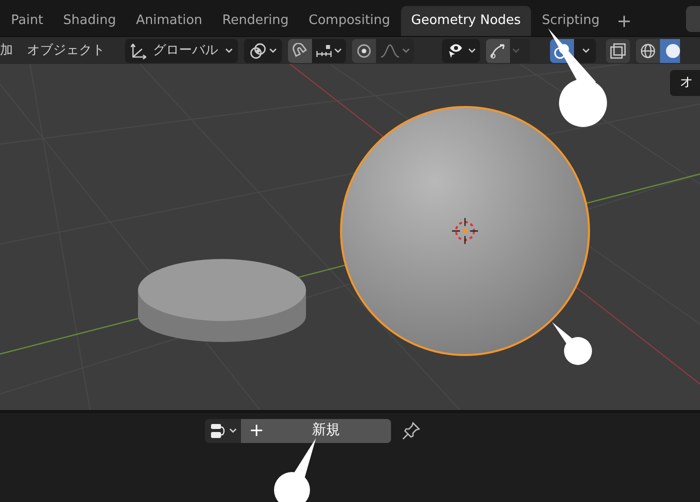  Describe the element at coordinates (256, 431) in the screenshot. I see `plus-icon: +` at that location.